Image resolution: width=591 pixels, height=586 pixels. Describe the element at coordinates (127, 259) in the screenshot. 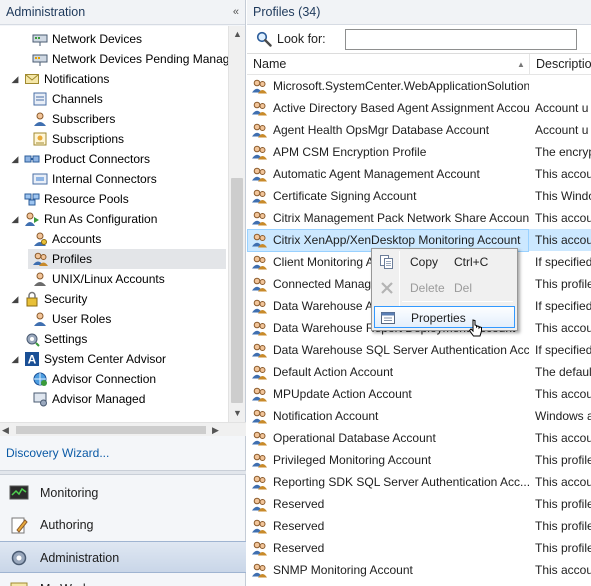

I see `tree-item: Profiles` at that location.